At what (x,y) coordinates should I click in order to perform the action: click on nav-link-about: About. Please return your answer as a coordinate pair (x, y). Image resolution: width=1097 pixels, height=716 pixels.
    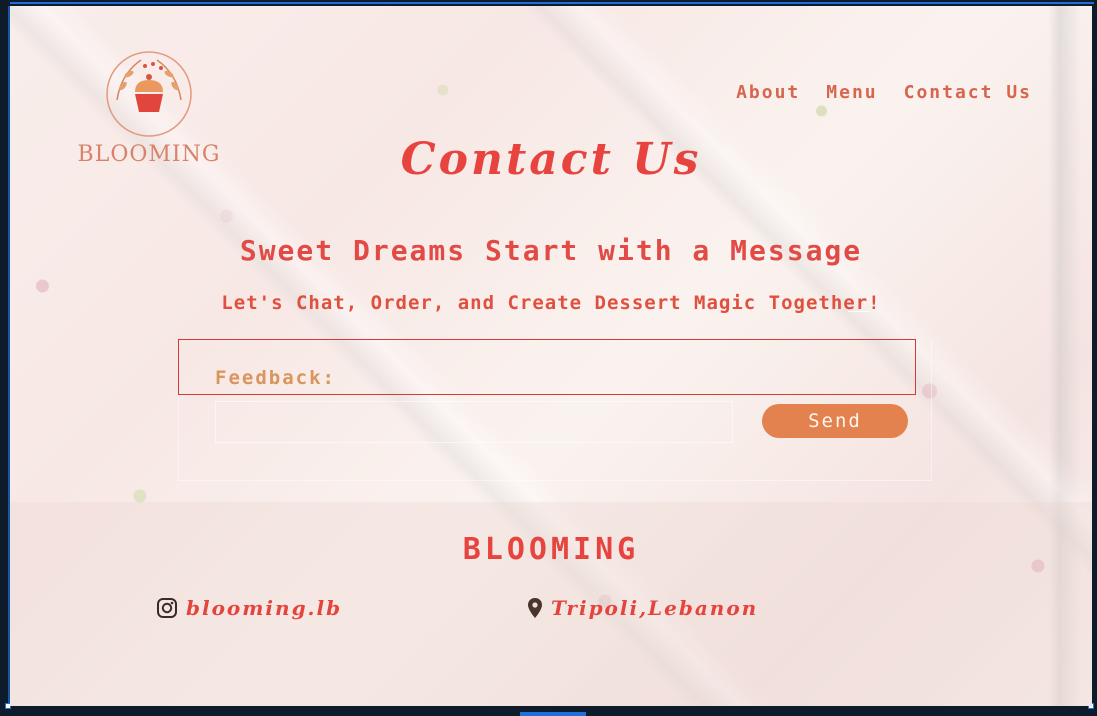
    Looking at the image, I should click on (768, 92).